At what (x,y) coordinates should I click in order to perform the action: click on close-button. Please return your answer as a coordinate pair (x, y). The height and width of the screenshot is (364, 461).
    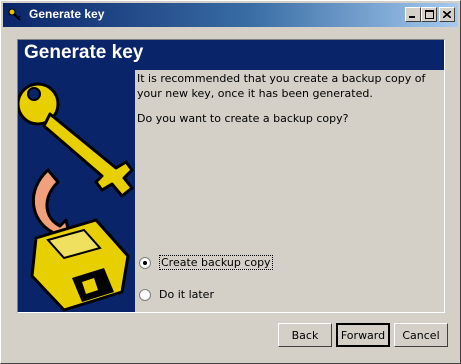
    Looking at the image, I should click on (447, 14).